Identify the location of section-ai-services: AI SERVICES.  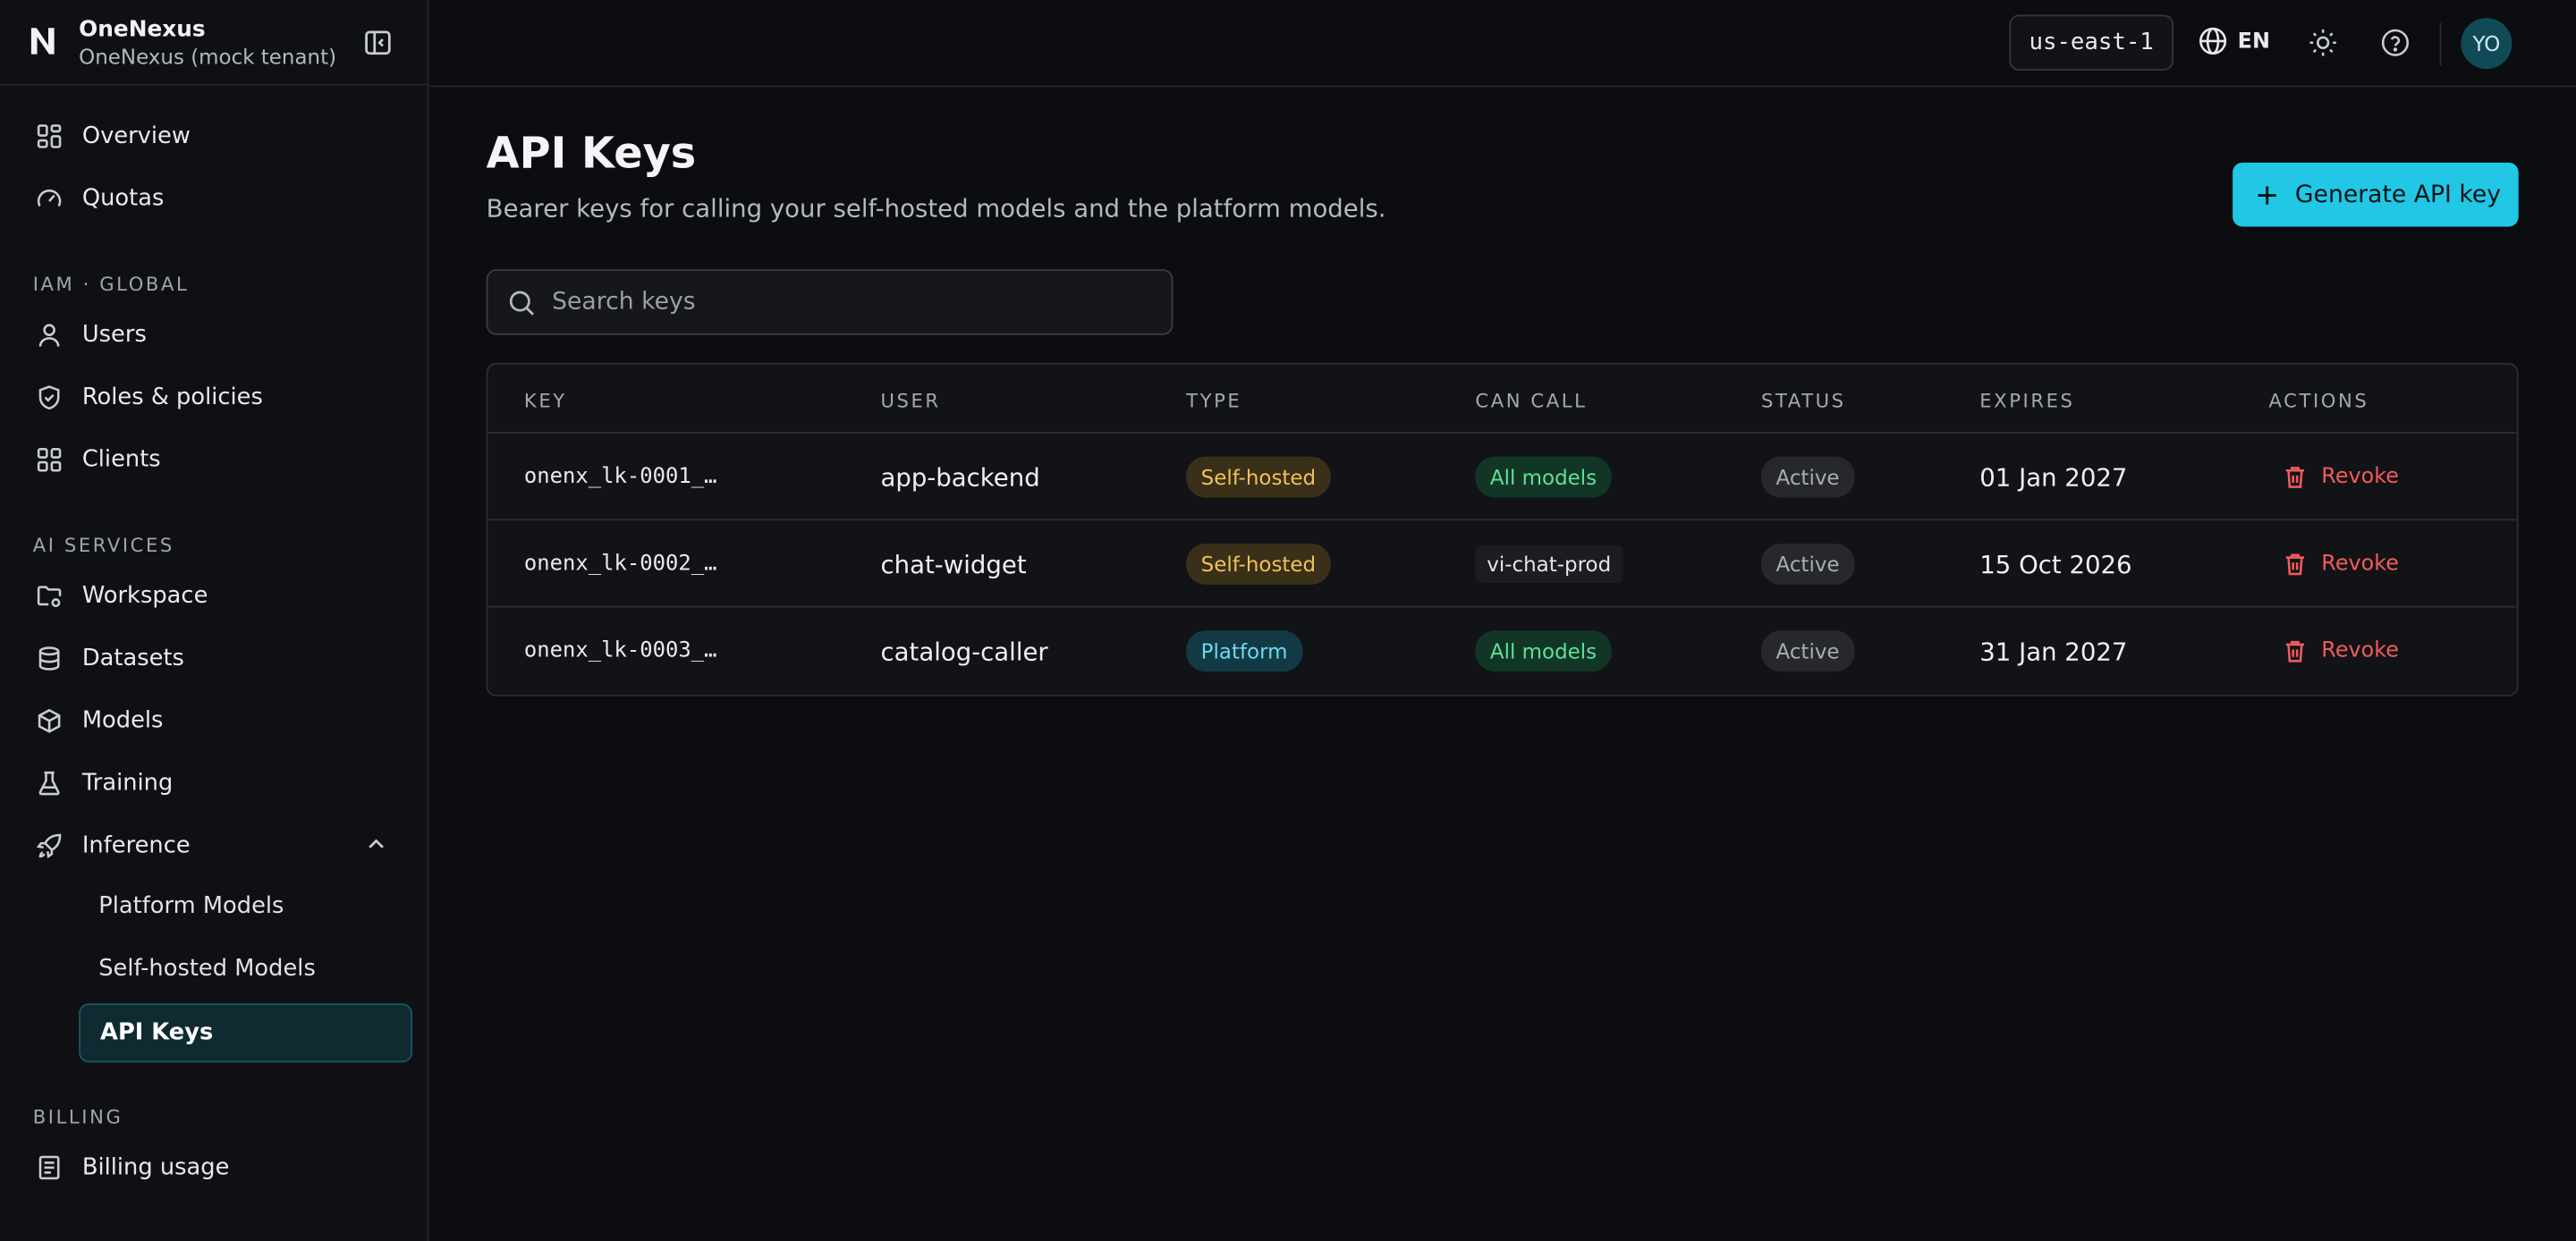
(103, 545).